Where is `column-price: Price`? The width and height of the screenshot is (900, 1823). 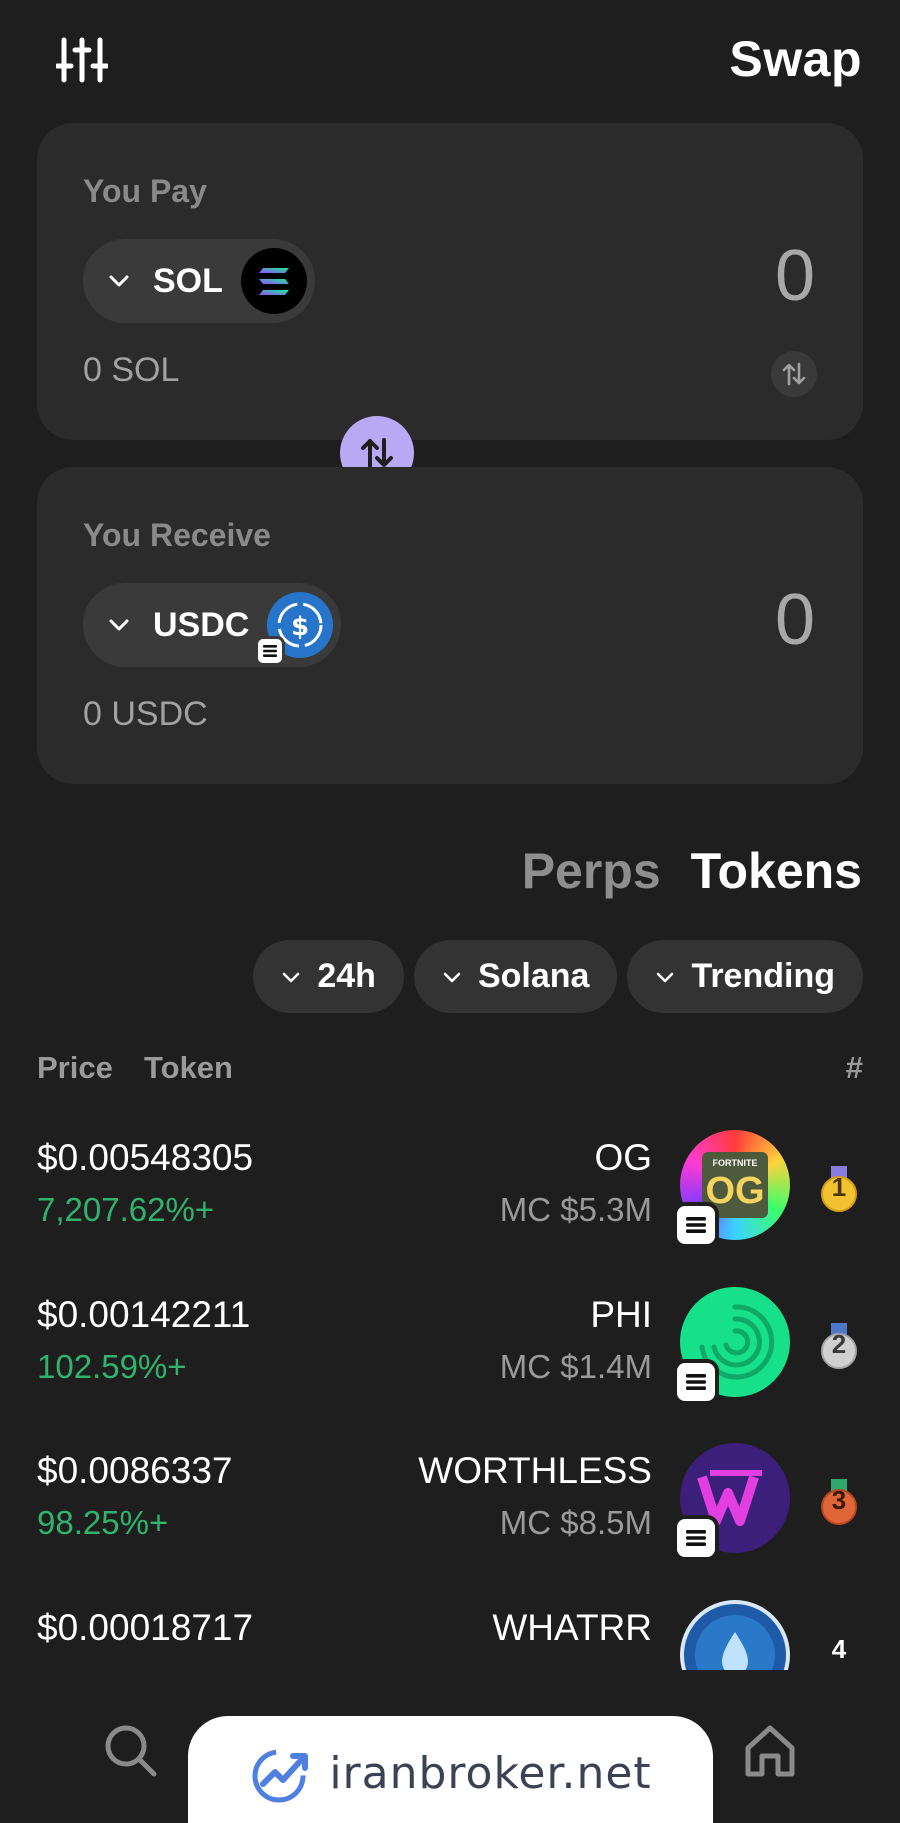 column-price: Price is located at coordinates (75, 1067).